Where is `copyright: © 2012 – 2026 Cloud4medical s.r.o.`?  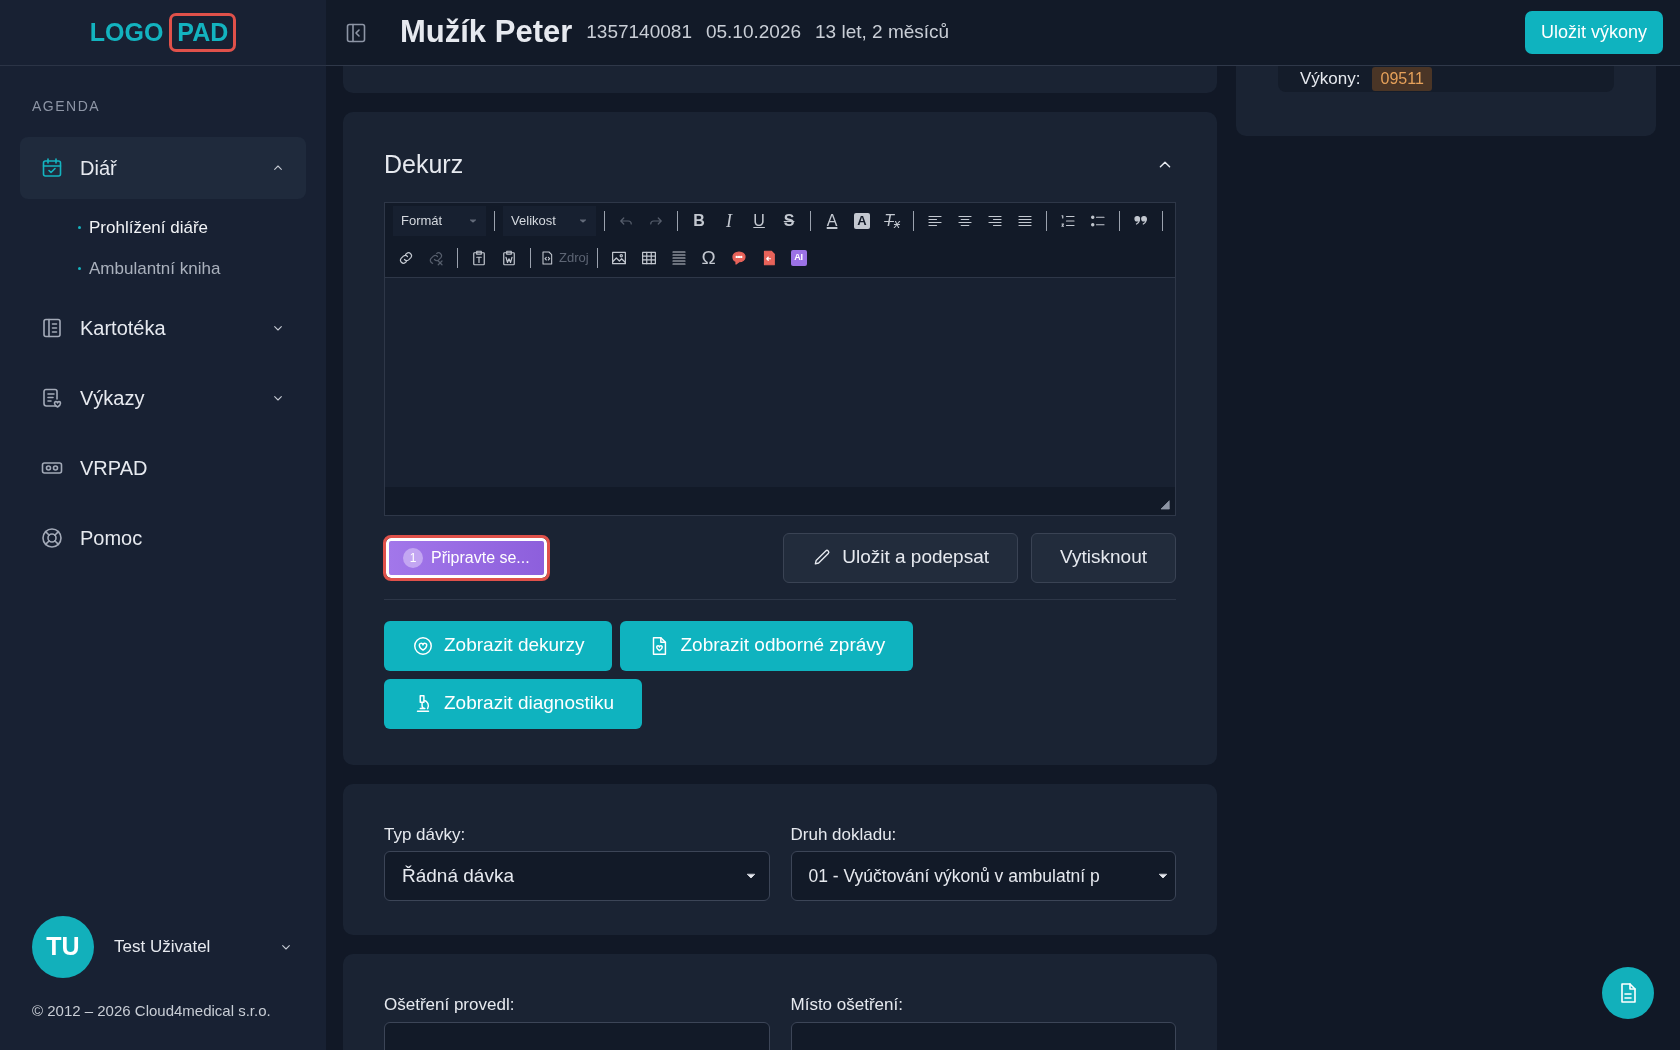 copyright: © 2012 – 2026 Cloud4medical s.r.o. is located at coordinates (151, 1010).